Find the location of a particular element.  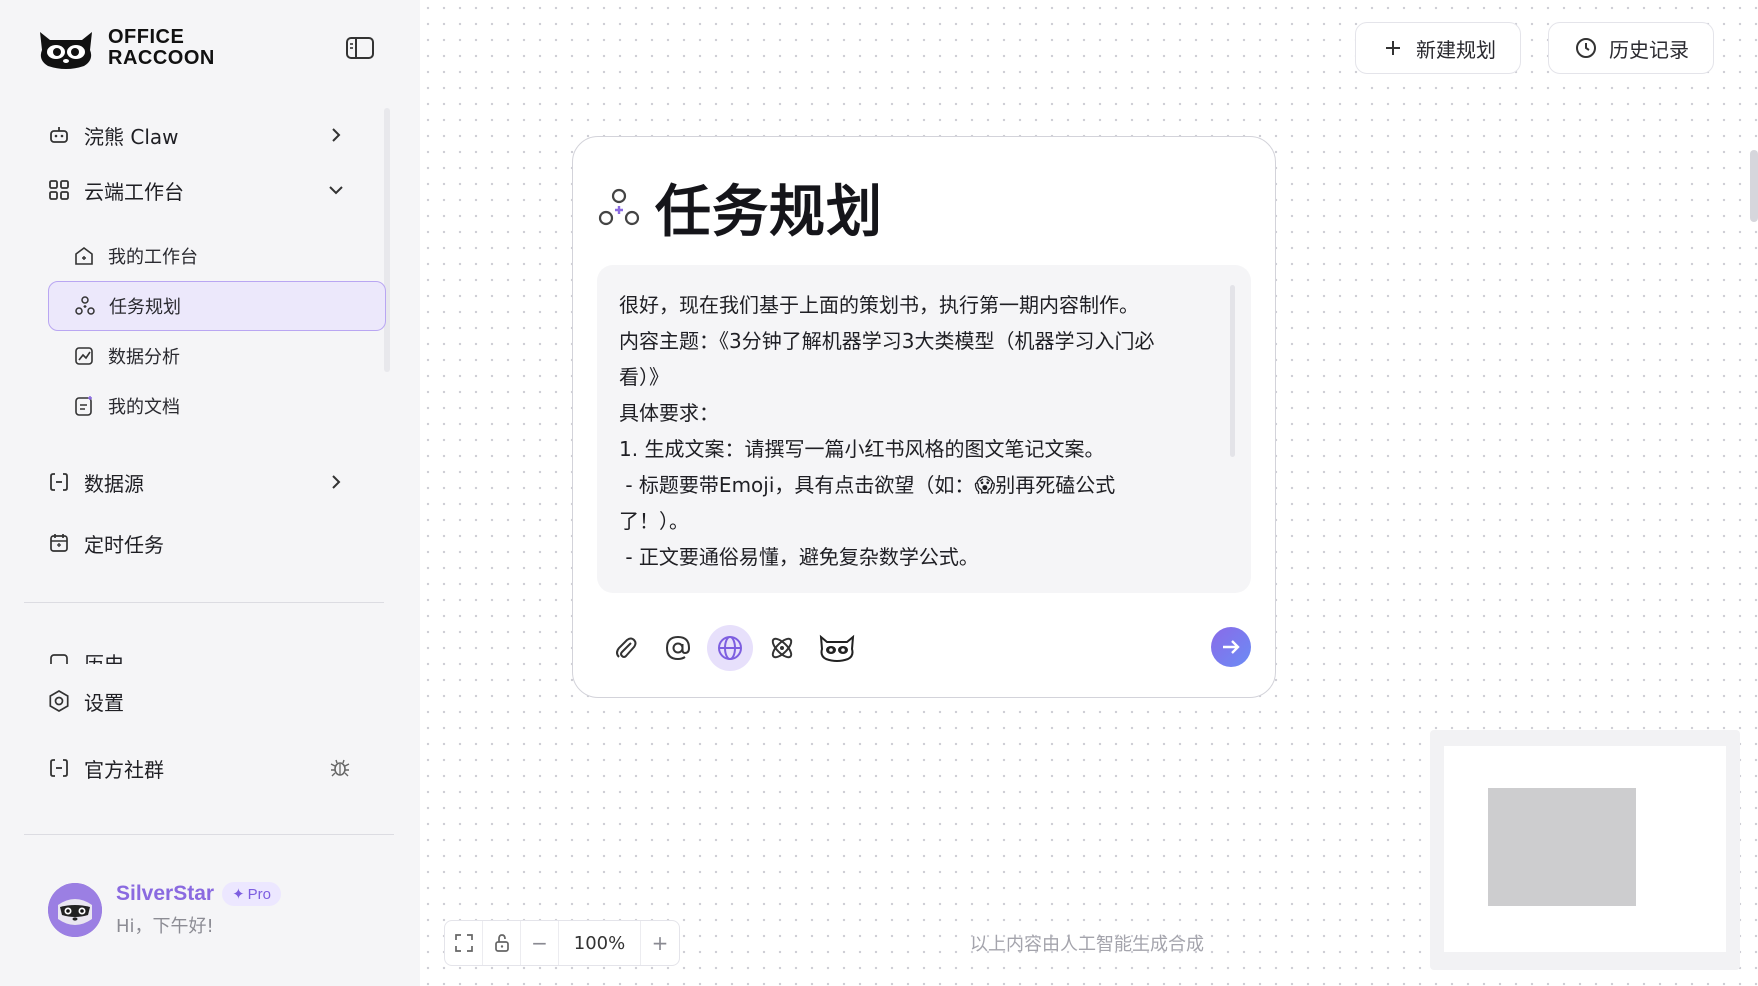

prompt-line: 内容主题：《3分钟了解机器学习3大类模型（机器学习入门必 is located at coordinates (887, 341).